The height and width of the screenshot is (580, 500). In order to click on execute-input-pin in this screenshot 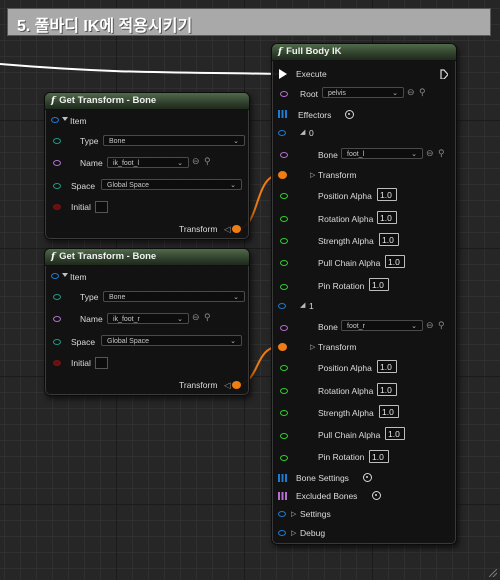, I will do `click(283, 74)`.